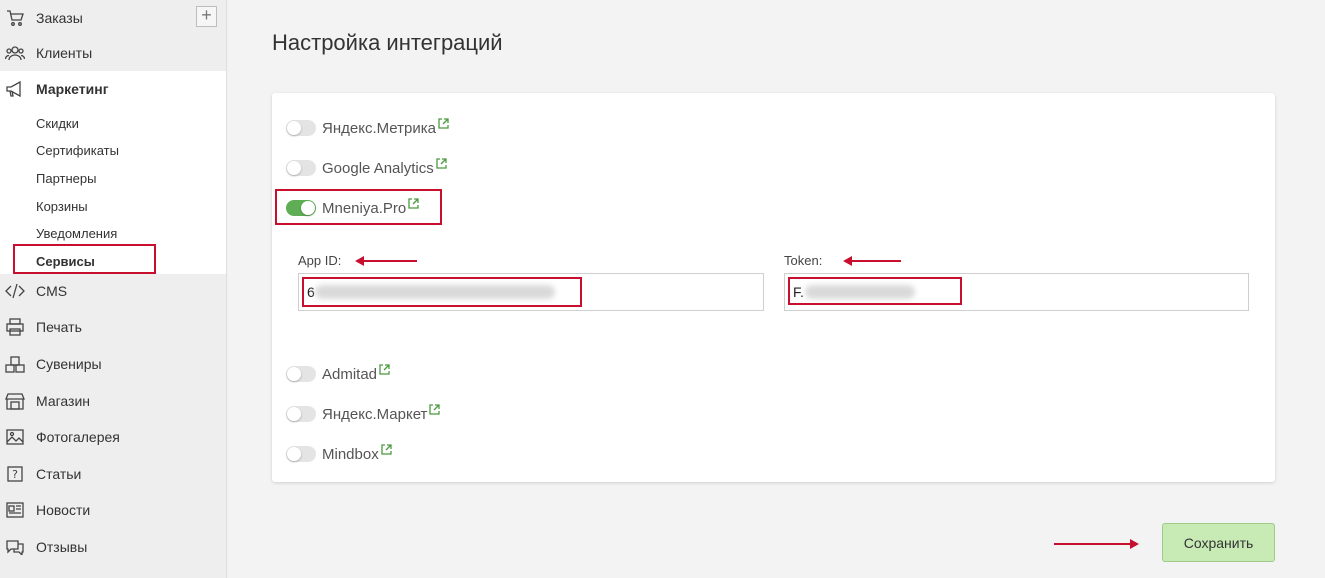 The width and height of the screenshot is (1325, 578). I want to click on sidebar-item-label: CMS, so click(52, 291).